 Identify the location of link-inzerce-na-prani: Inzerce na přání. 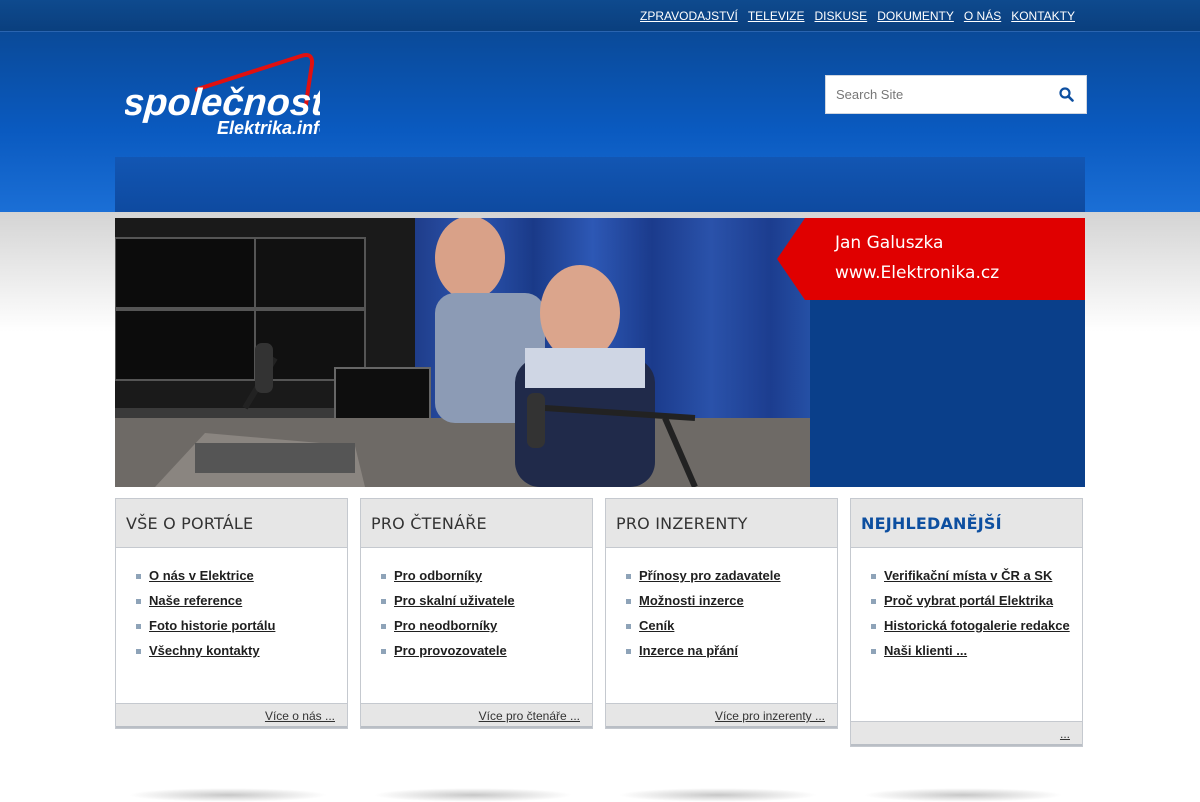
(688, 650).